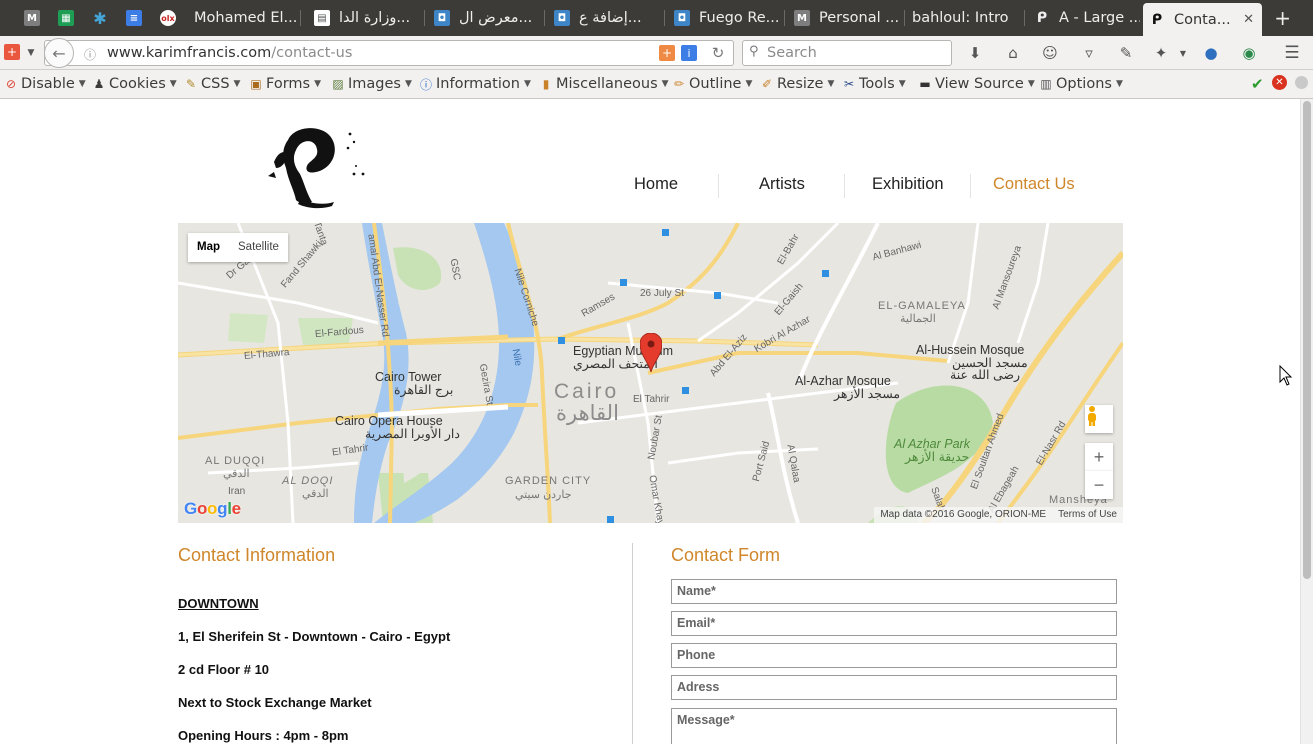 This screenshot has width=1313, height=744. I want to click on reload-icon: ↻, so click(718, 53).